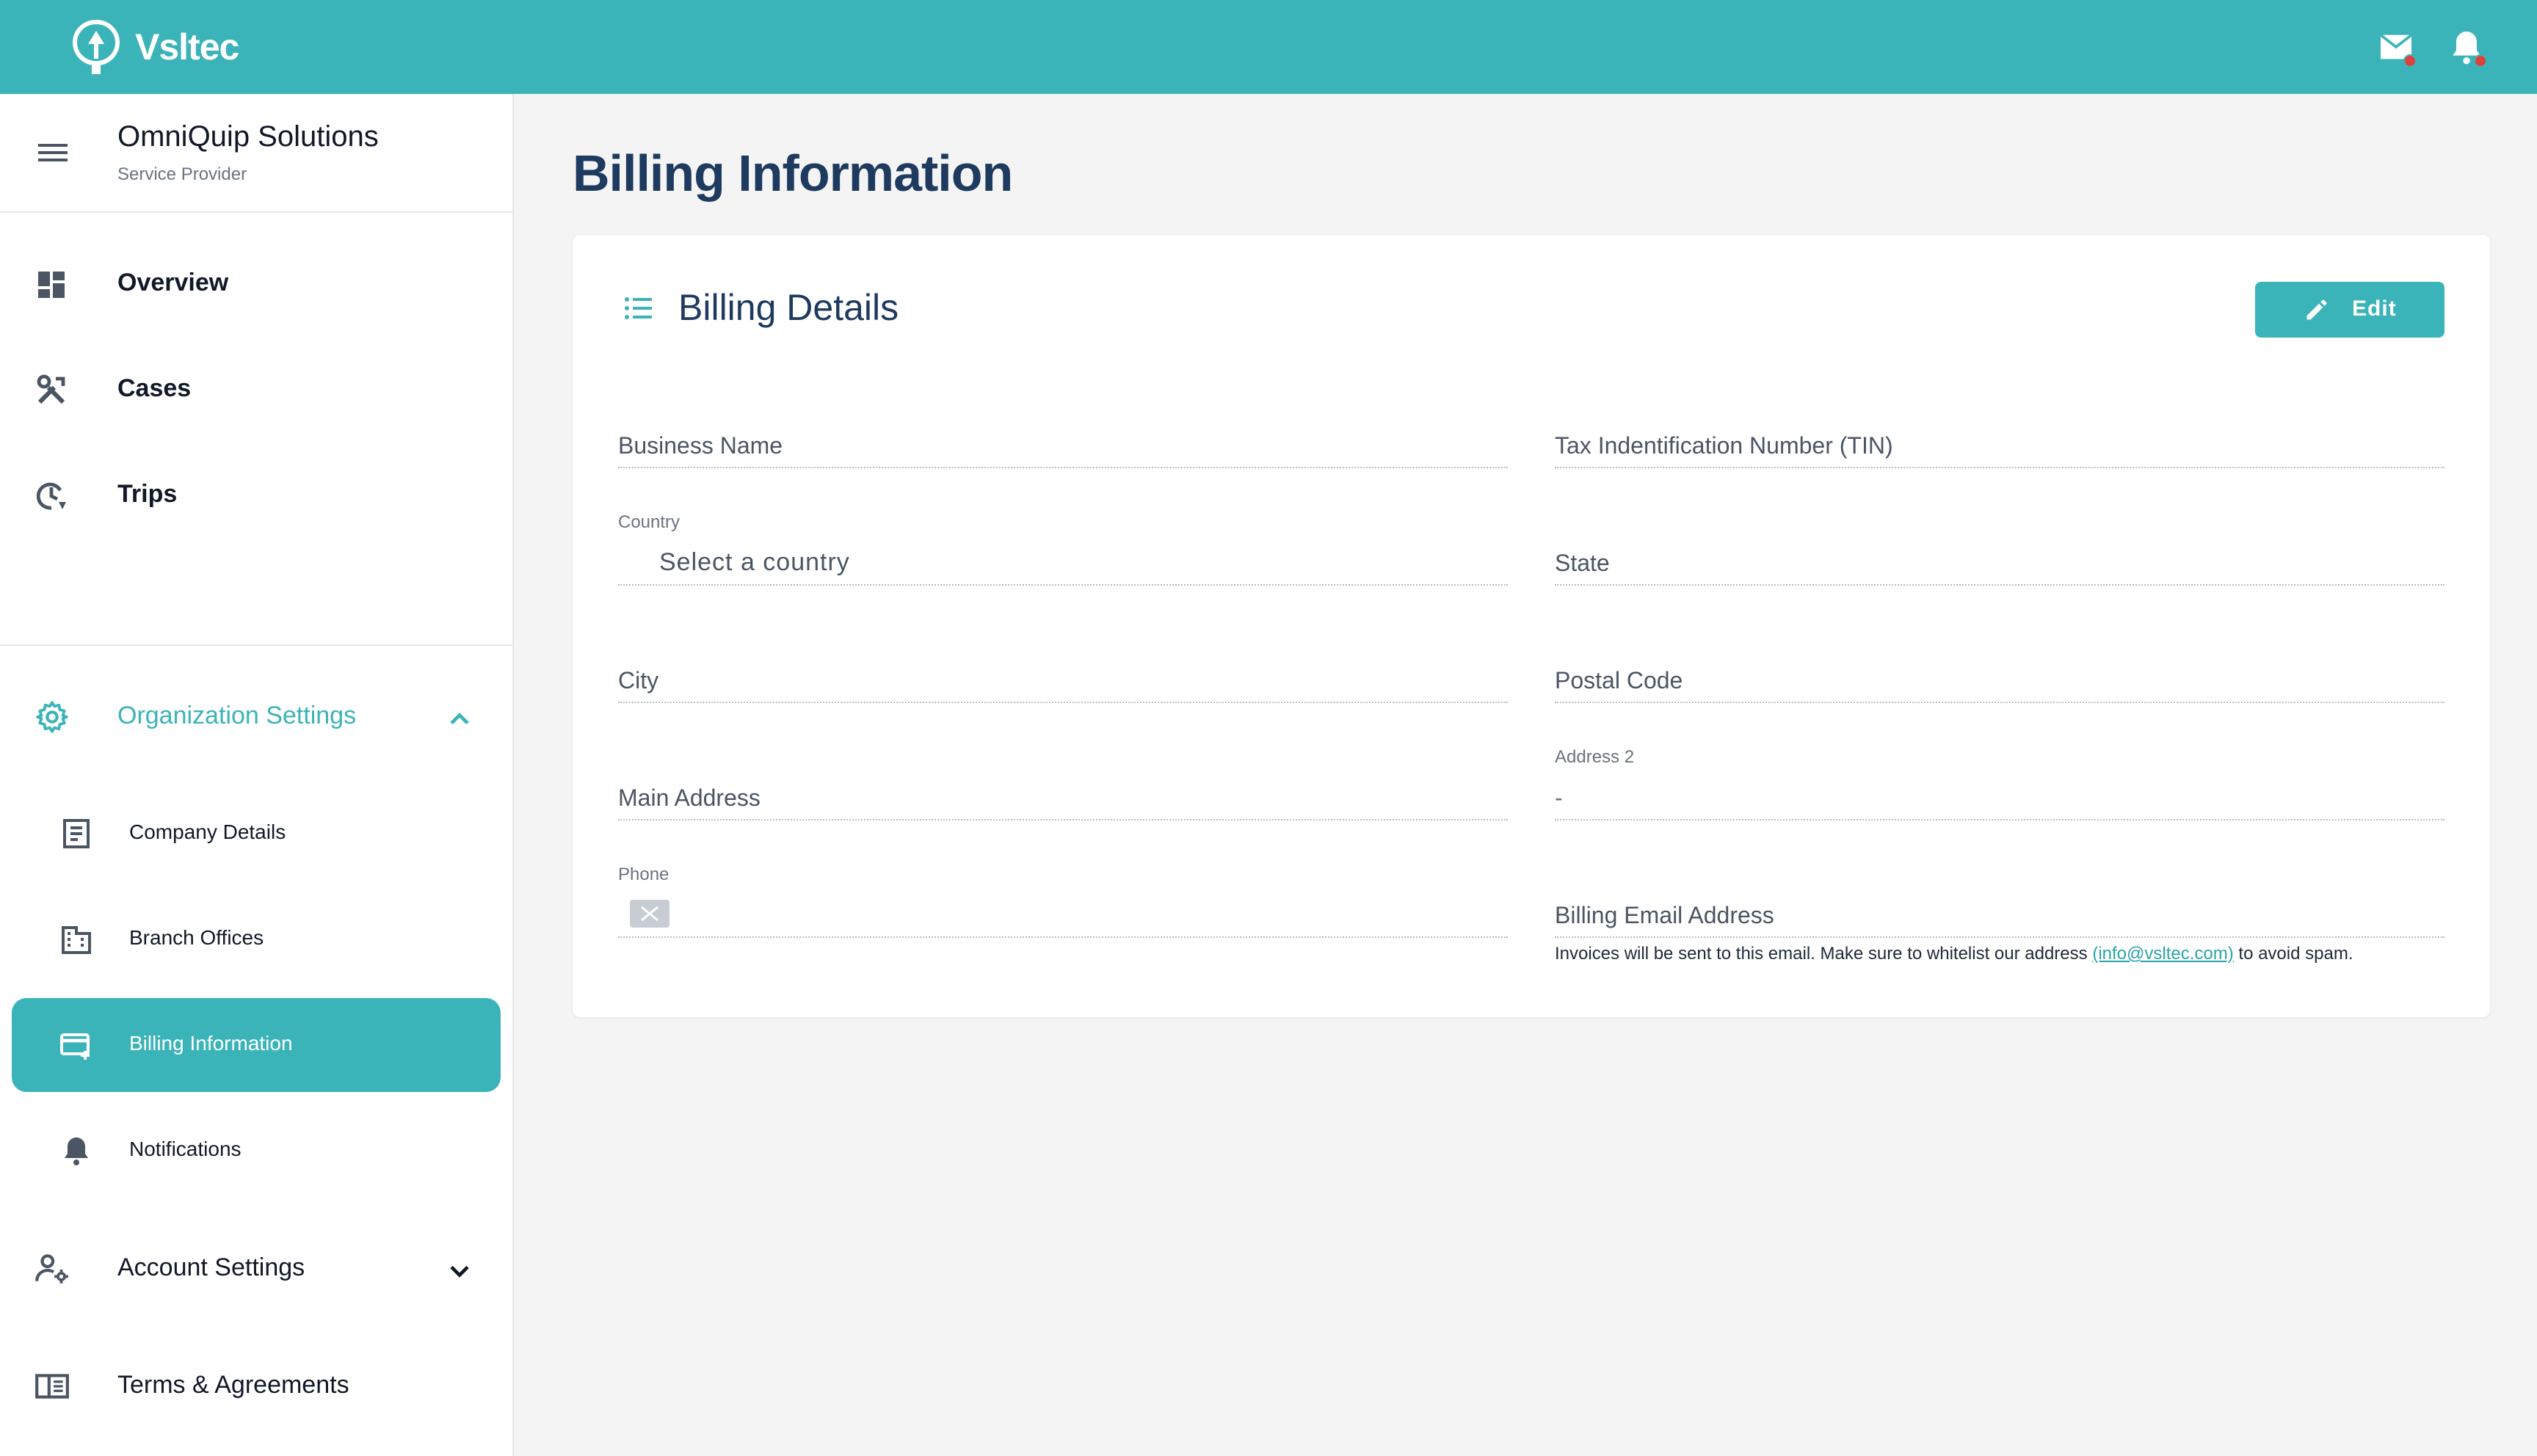  I want to click on country-label: Country, so click(649, 522).